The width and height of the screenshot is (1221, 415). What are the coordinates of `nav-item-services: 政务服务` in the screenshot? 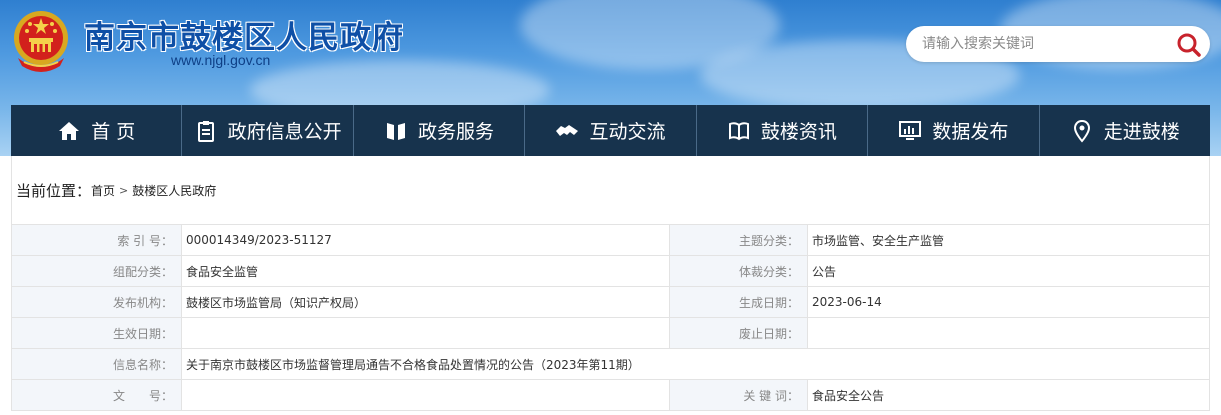 It's located at (440, 130).